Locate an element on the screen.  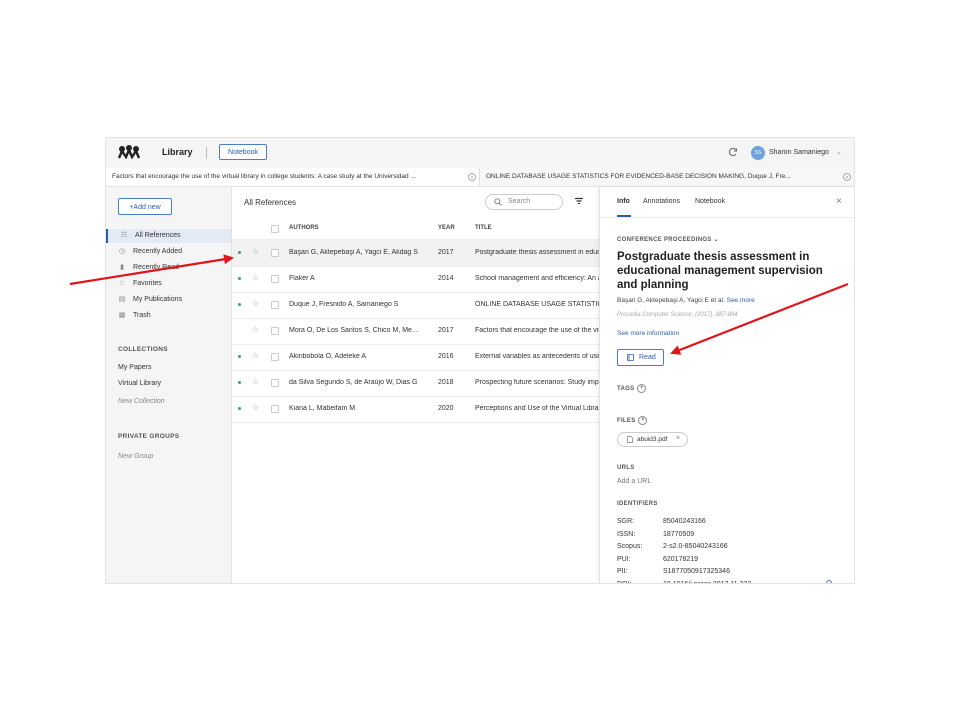
avatar: SS is located at coordinates (758, 153).